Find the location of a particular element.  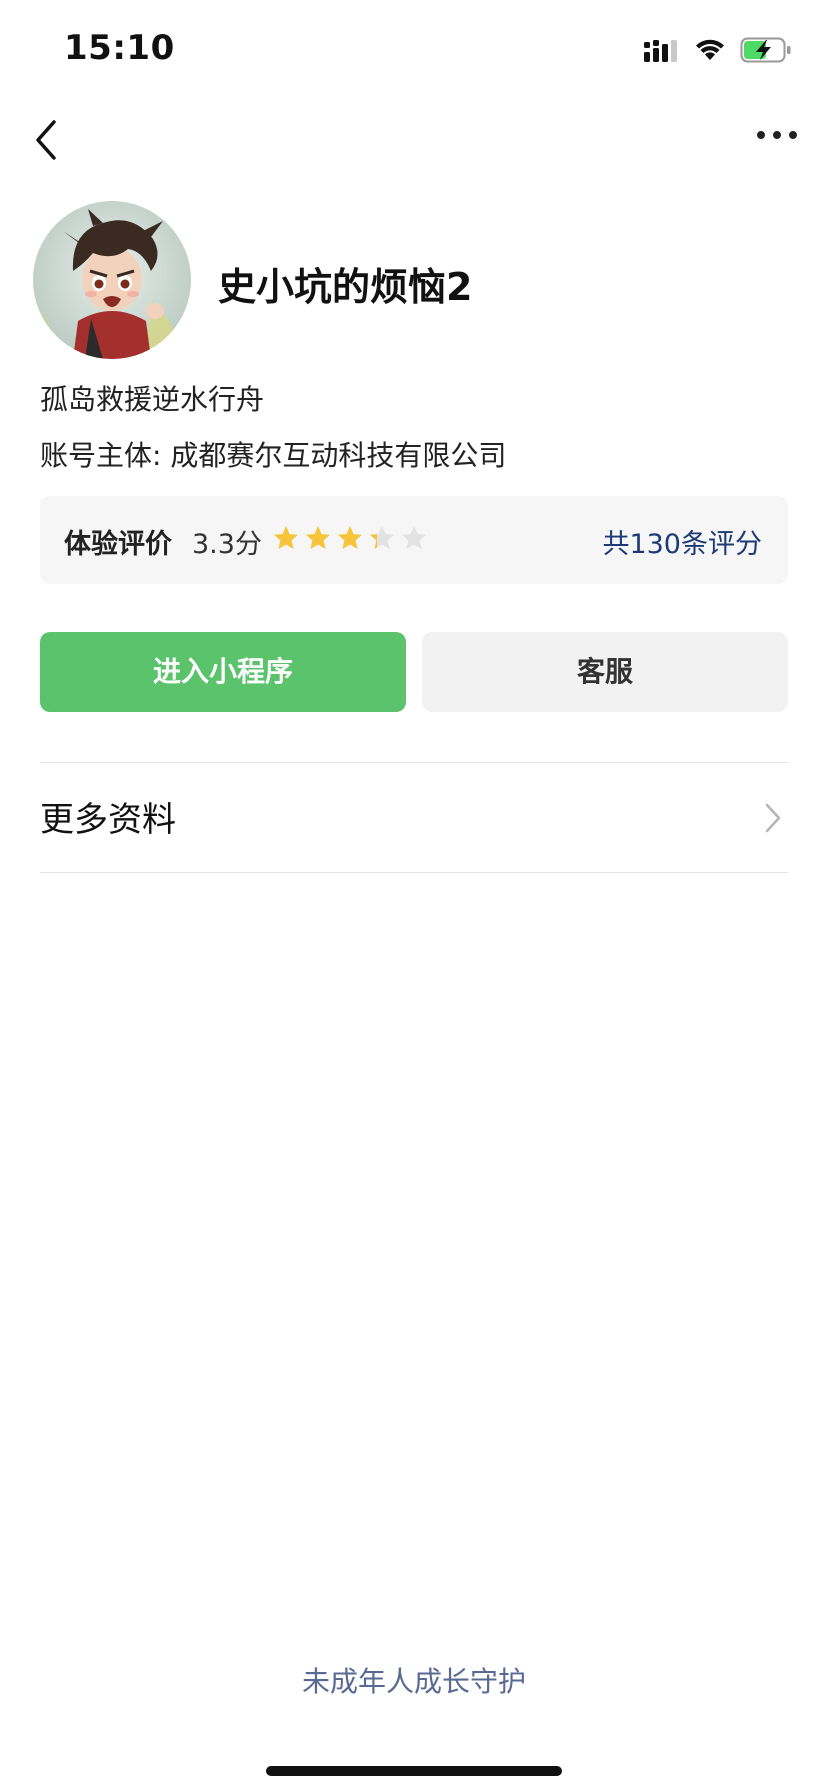

cartoon-boy-avatar is located at coordinates (112, 280).